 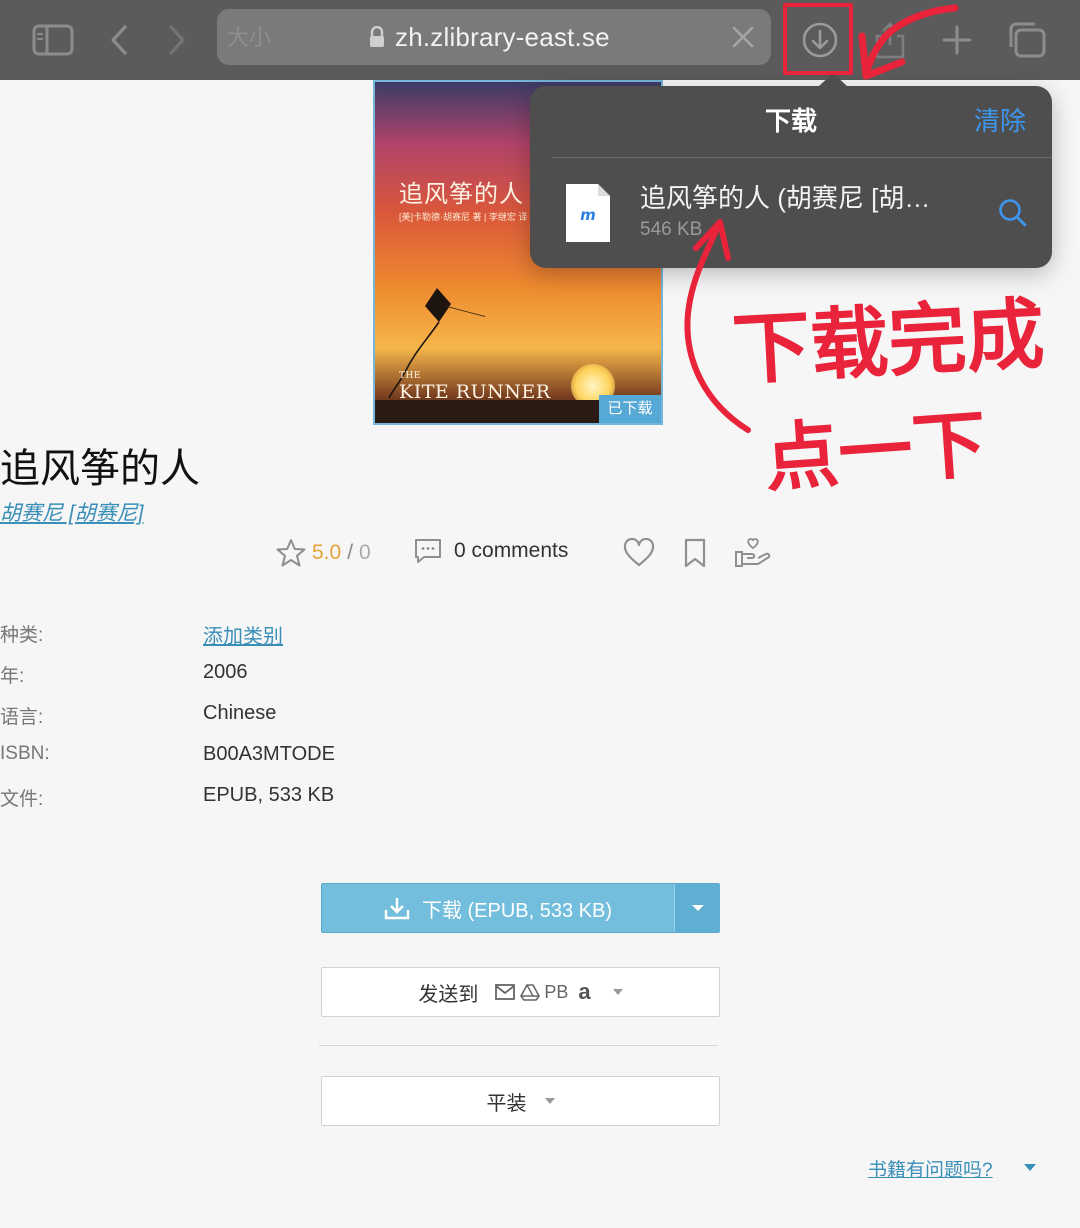 I want to click on popover-divider, so click(x=802, y=157).